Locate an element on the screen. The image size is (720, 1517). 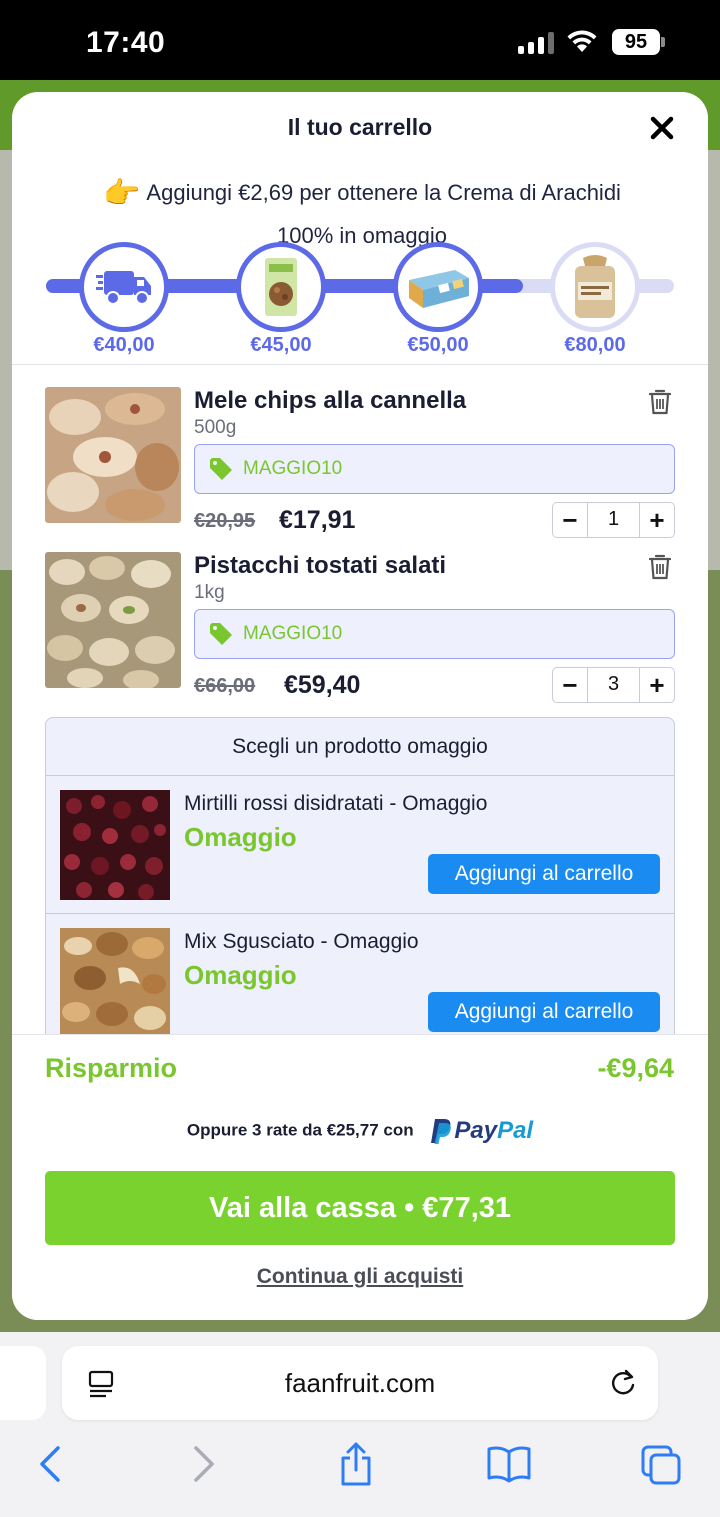
back-icon is located at coordinates (49, 1464).